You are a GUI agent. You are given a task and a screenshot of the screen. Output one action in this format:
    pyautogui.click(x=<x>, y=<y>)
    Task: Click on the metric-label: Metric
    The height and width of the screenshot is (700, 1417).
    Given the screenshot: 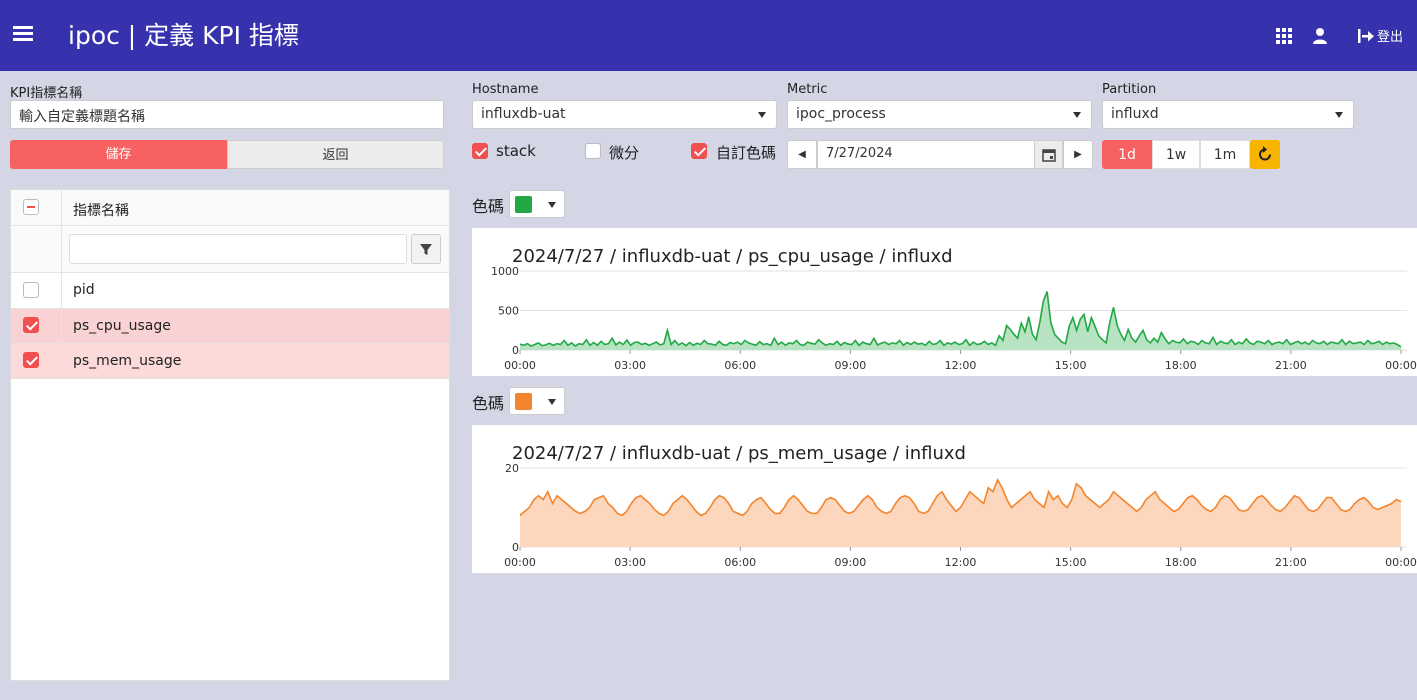 What is the action you would take?
    pyautogui.click(x=807, y=89)
    